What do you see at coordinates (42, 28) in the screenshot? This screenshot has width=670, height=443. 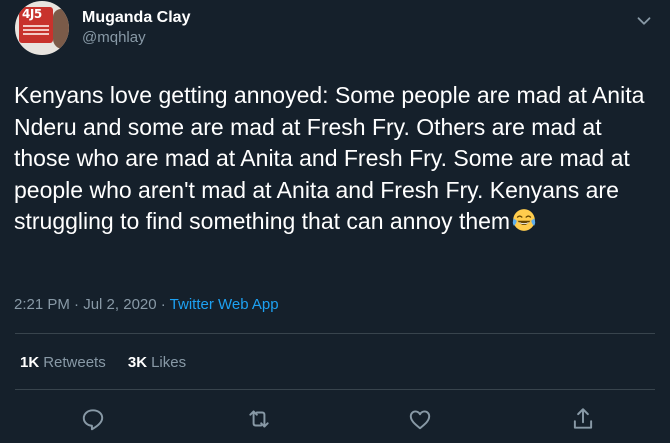 I see `avatar: 4J5` at bounding box center [42, 28].